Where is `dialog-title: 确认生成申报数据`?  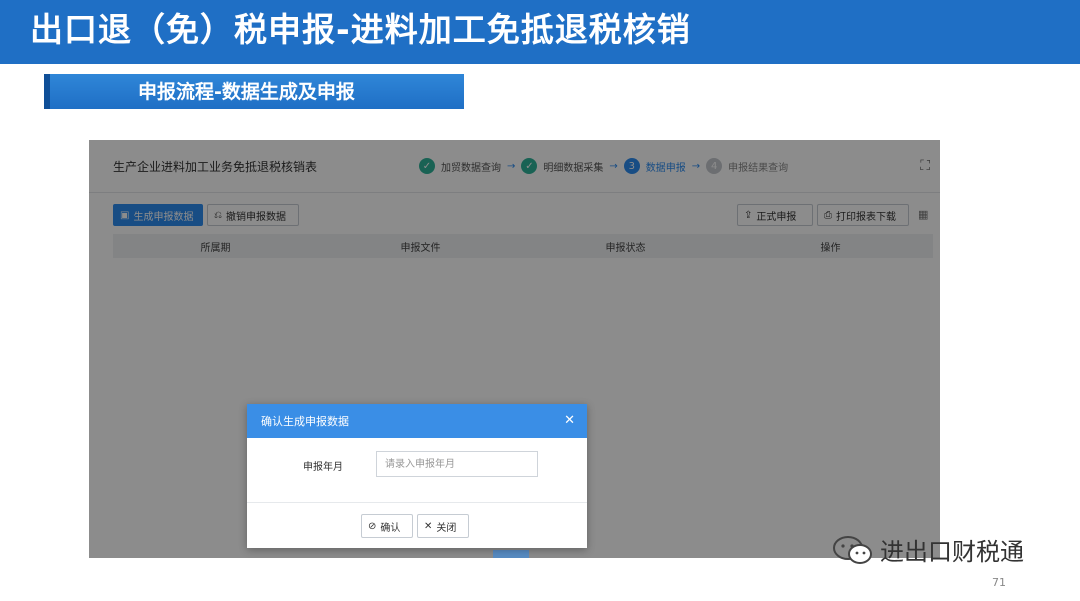 dialog-title: 确认生成申报数据 is located at coordinates (305, 421).